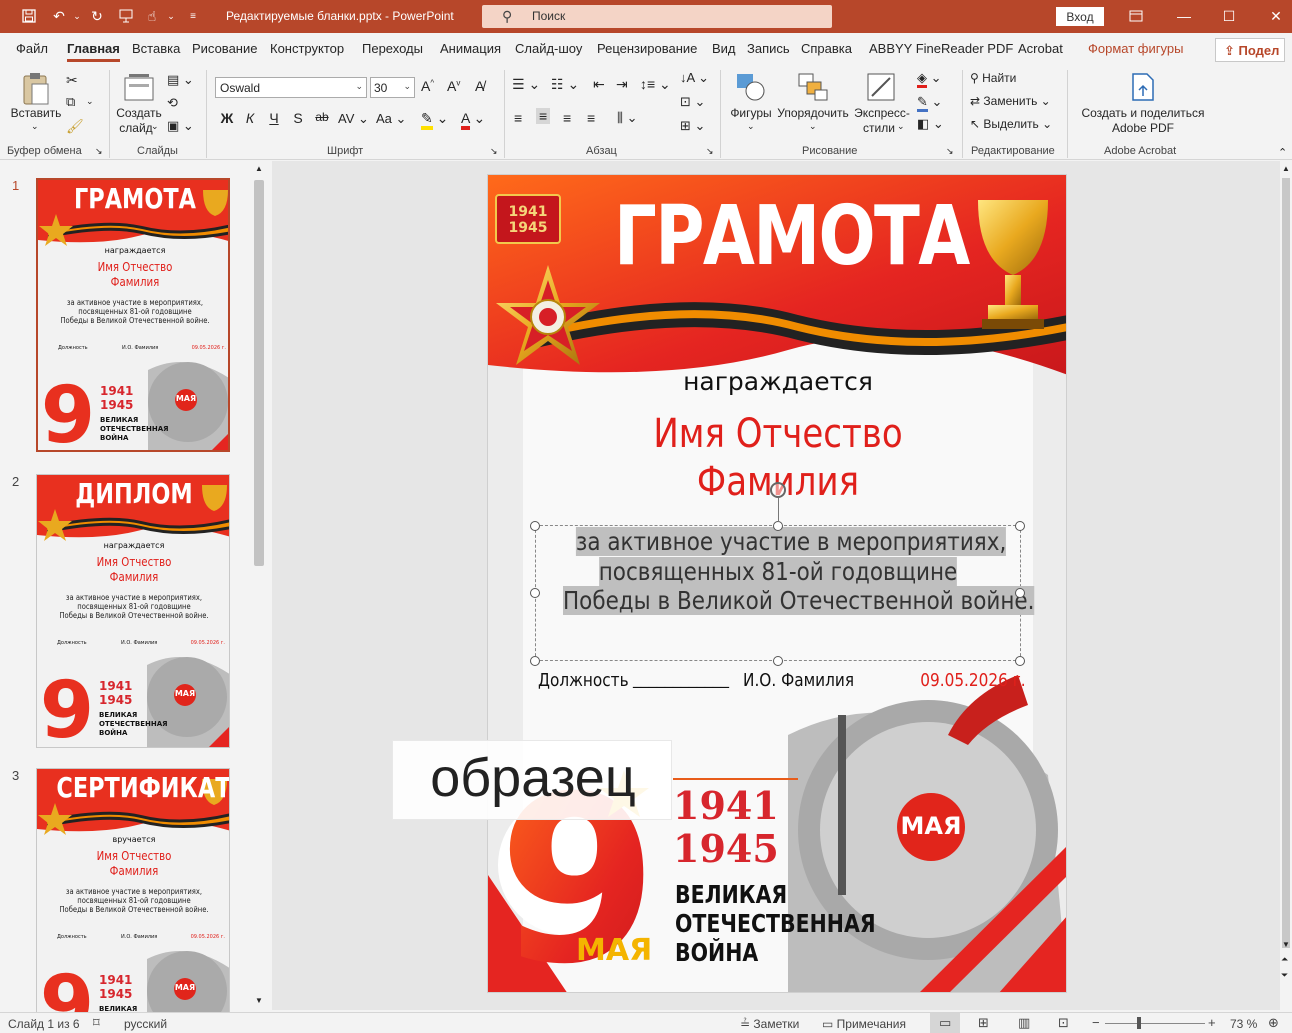 The width and height of the screenshot is (1292, 1033). What do you see at coordinates (97, 16) in the screenshot?
I see `redo-icon: ↻` at bounding box center [97, 16].